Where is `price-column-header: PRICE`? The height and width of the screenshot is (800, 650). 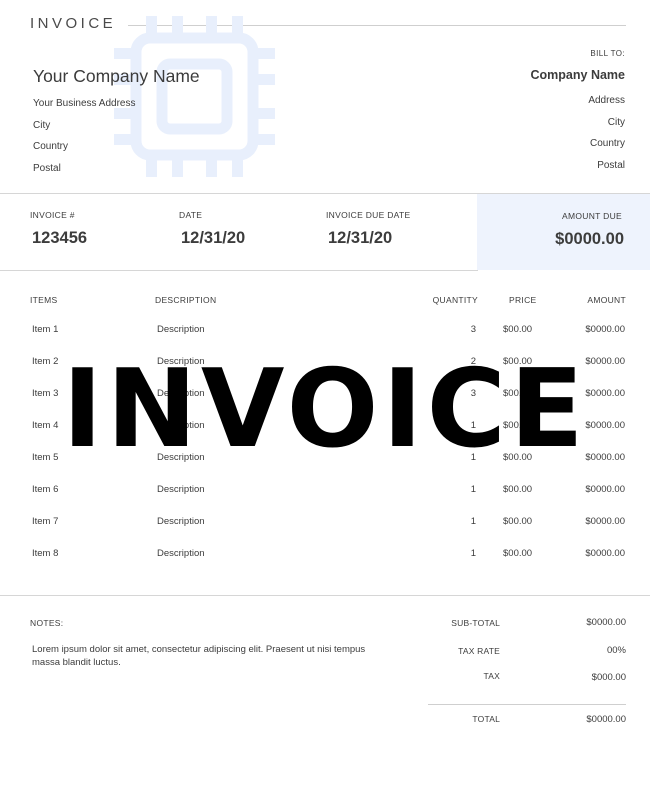 price-column-header: PRICE is located at coordinates (523, 300).